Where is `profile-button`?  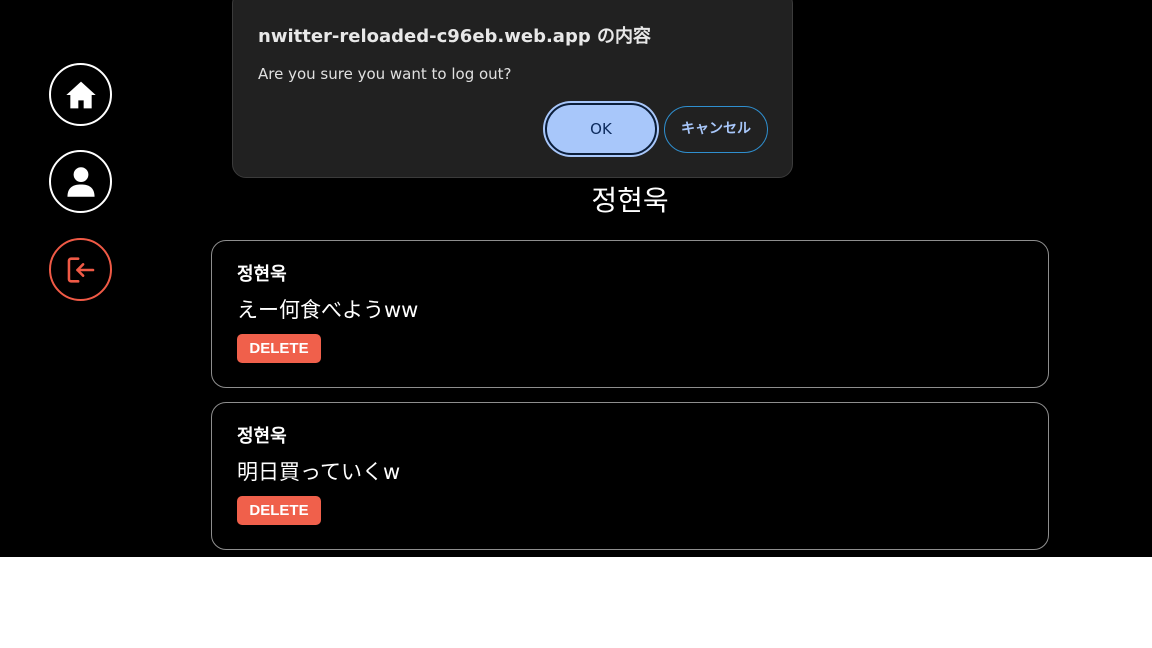 profile-button is located at coordinates (80, 181).